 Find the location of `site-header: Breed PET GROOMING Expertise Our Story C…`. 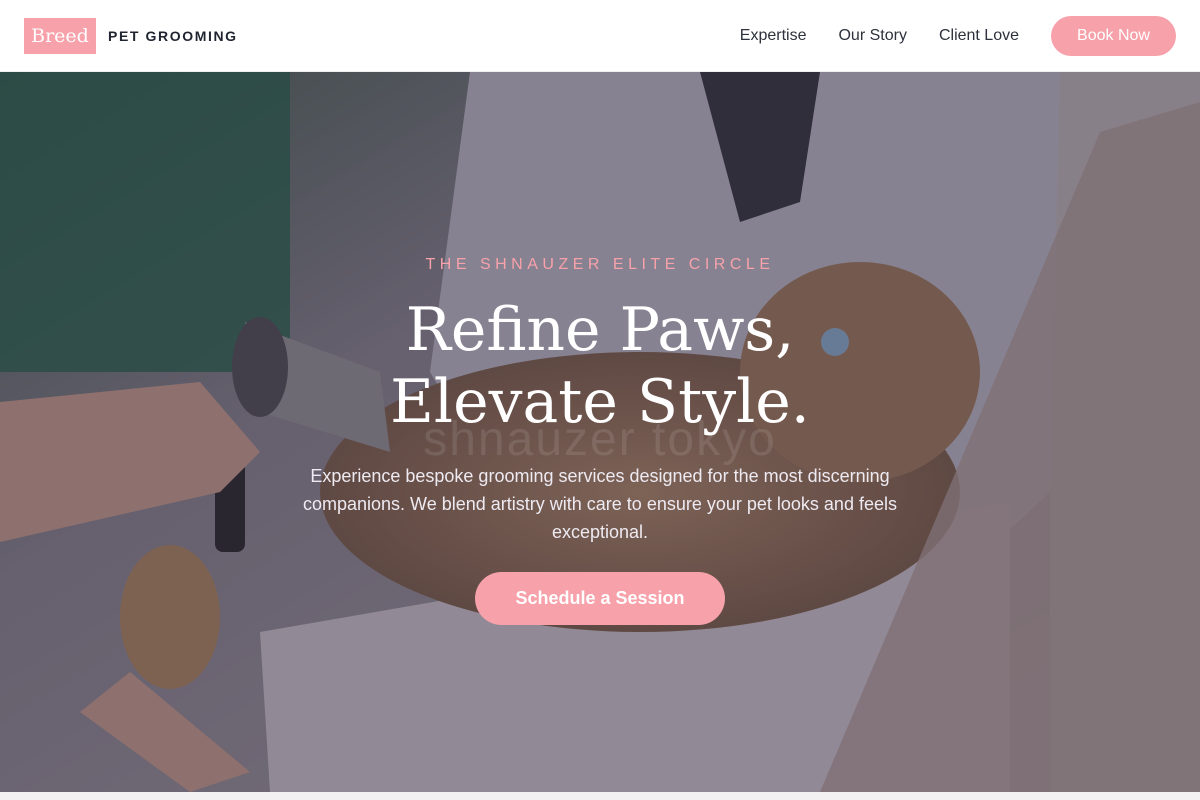

site-header: Breed PET GROOMING Expertise Our Story C… is located at coordinates (600, 36).